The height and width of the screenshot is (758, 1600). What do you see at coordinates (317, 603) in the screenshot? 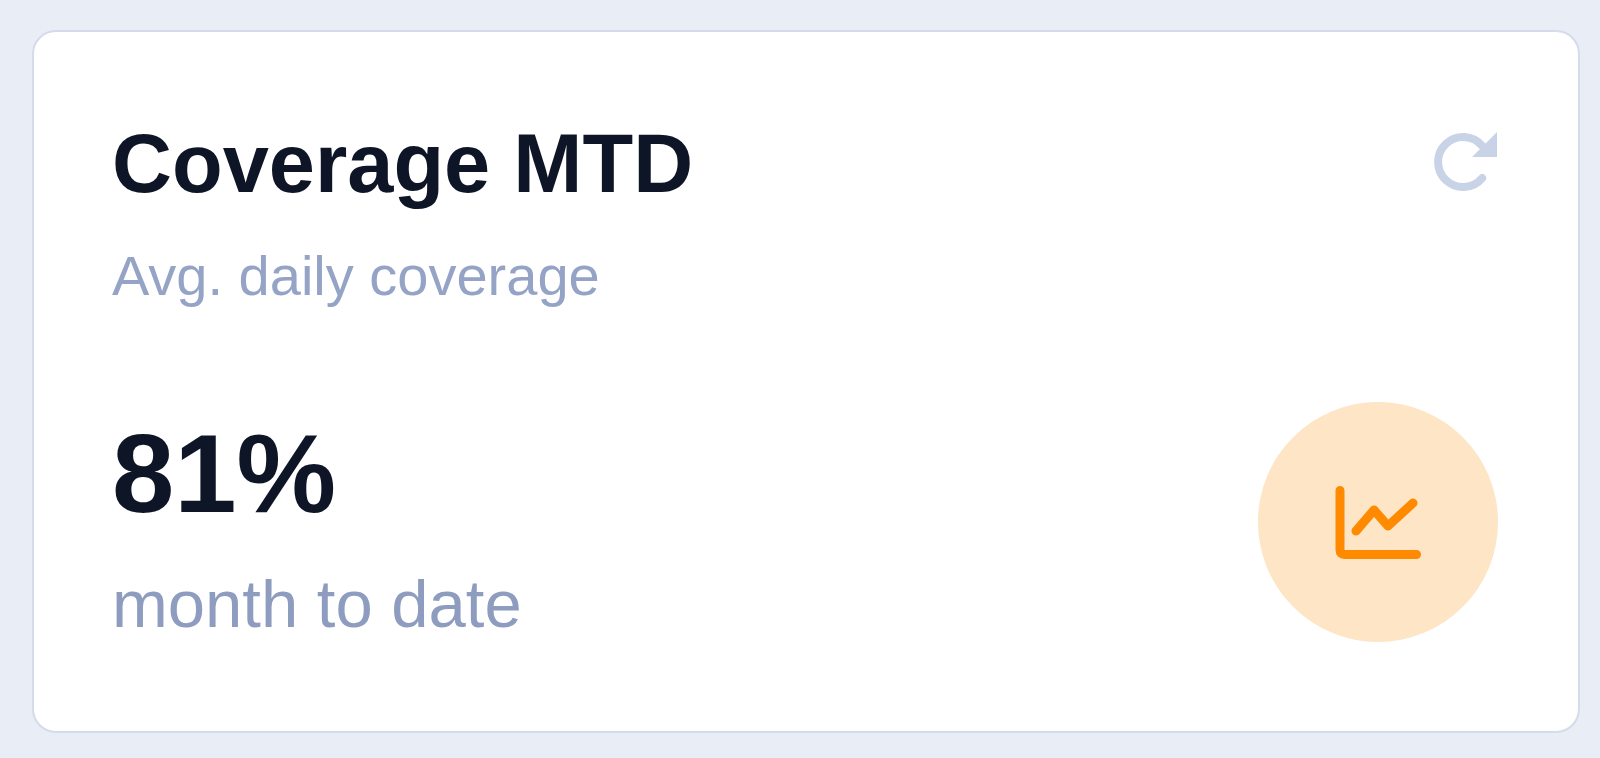
I see `metric-caption: month to date` at bounding box center [317, 603].